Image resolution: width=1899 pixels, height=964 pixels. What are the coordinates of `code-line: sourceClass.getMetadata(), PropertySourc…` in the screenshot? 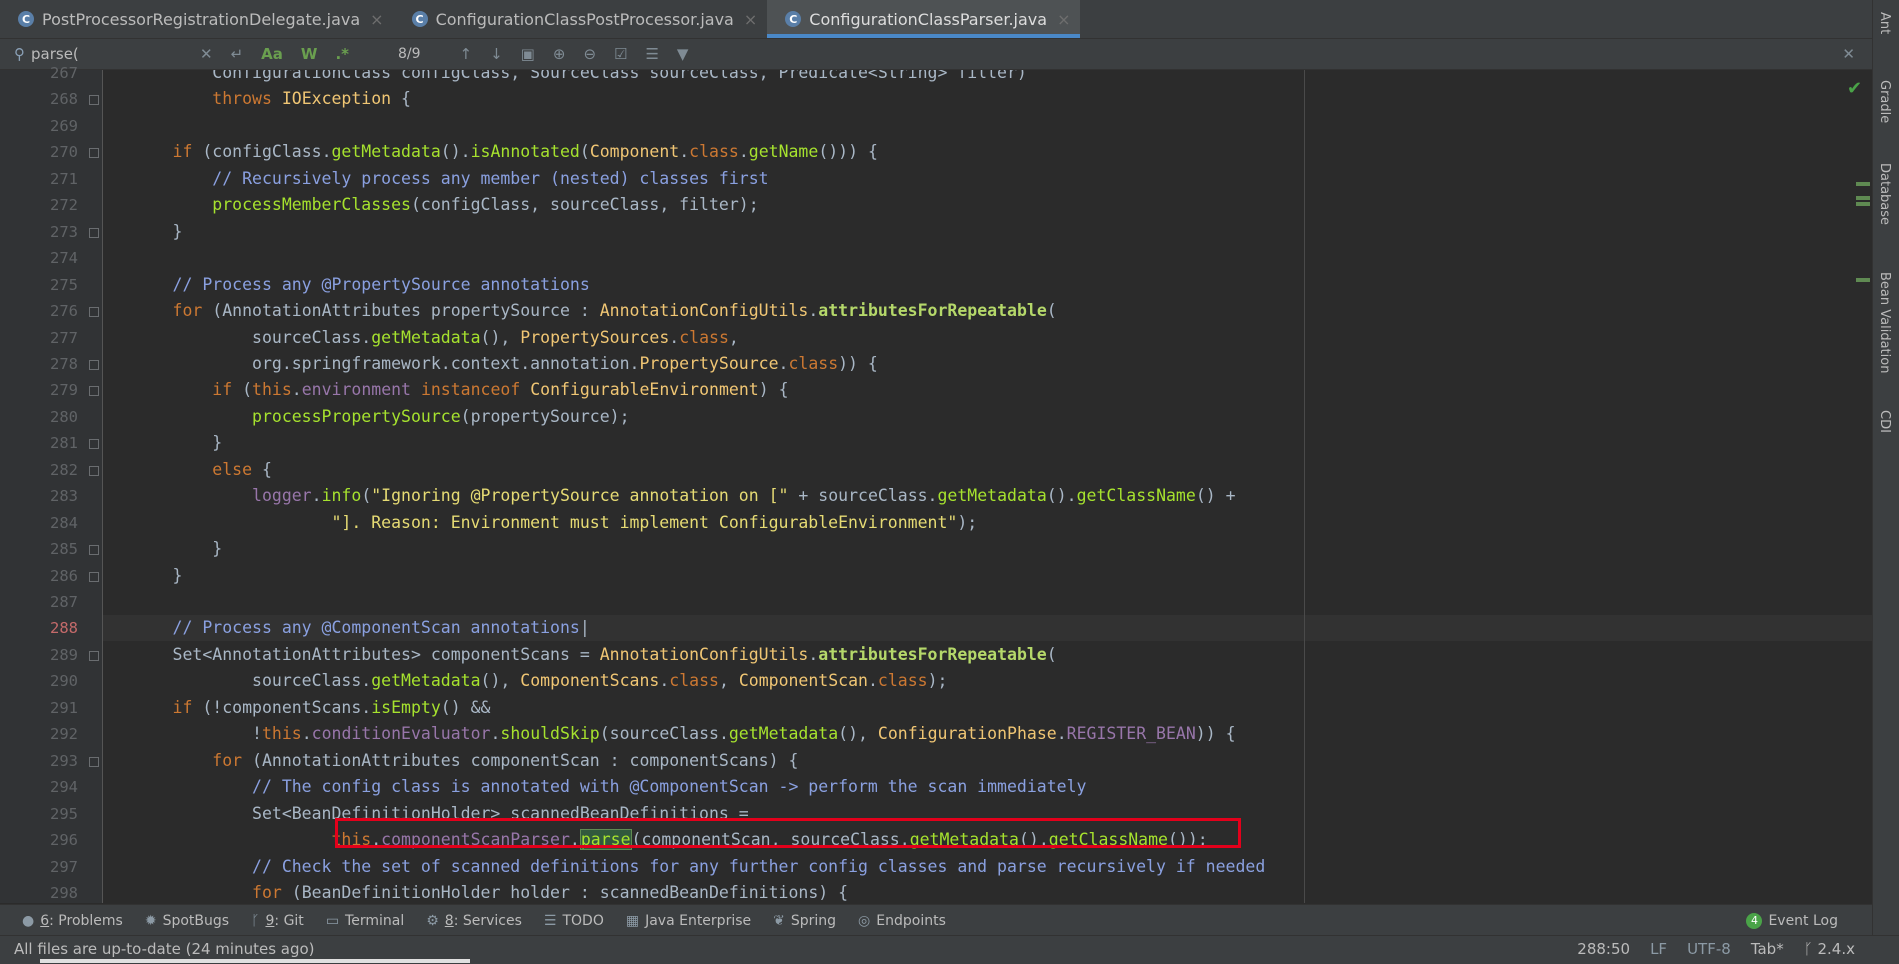 It's located at (987, 338).